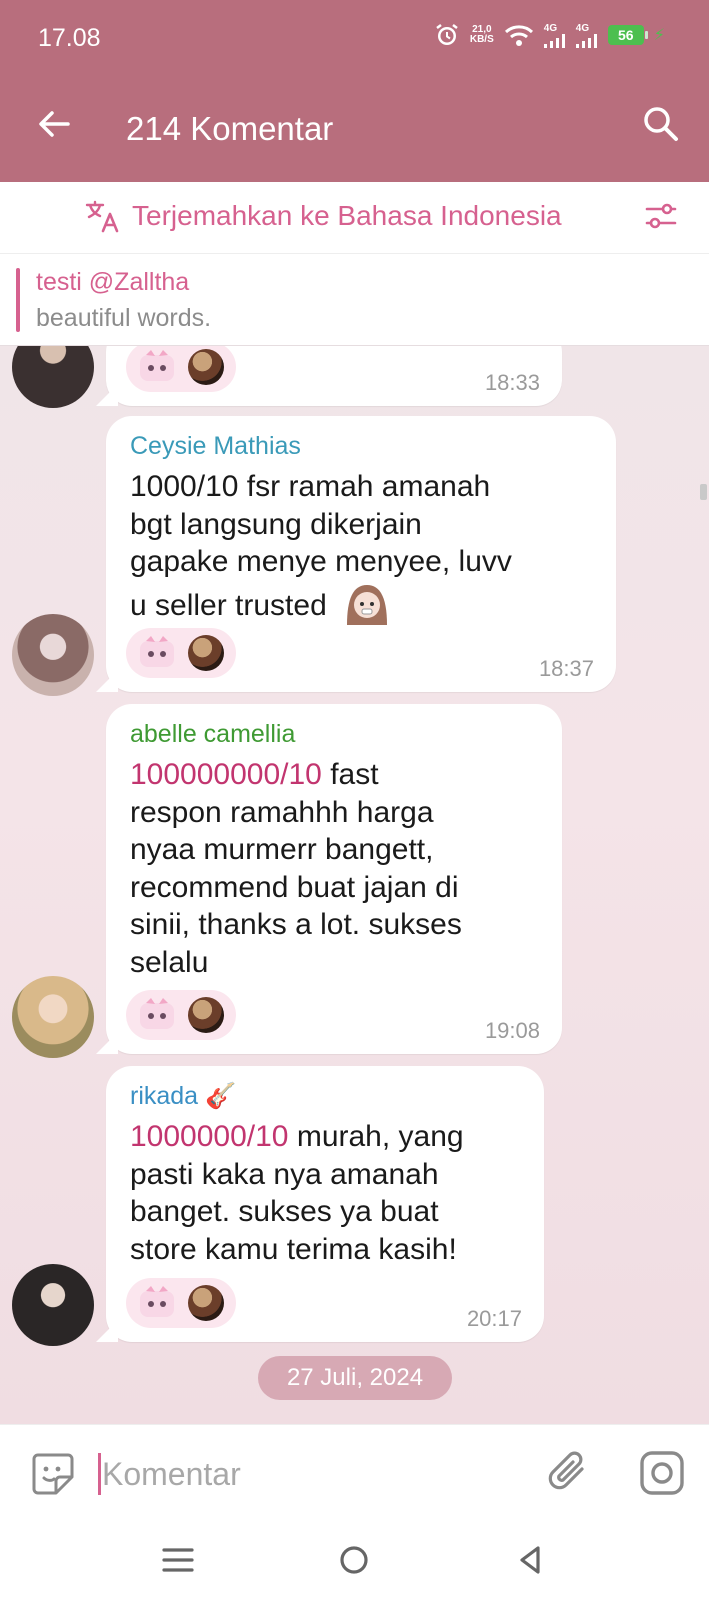 The image size is (709, 1600). I want to click on arrow-left-icon, so click(54, 124).